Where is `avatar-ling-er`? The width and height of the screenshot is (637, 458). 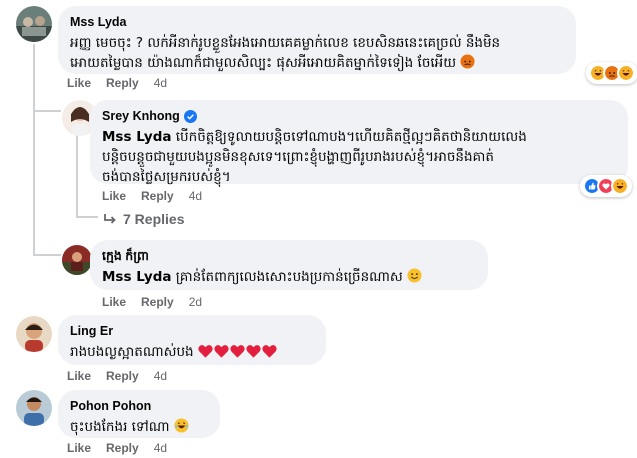
avatar-ling-er is located at coordinates (34, 334).